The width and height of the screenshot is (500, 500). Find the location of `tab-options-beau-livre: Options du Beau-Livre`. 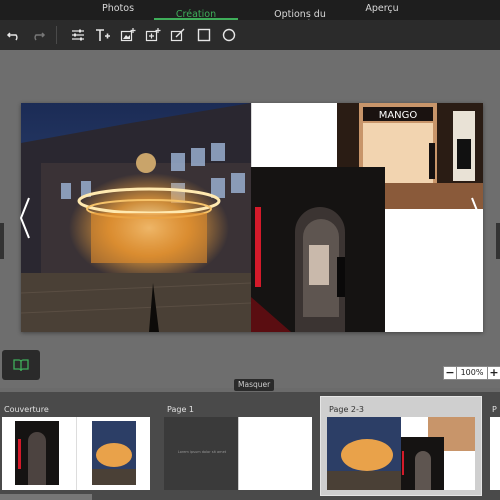

tab-options-beau-livre: Options du Beau-Livre is located at coordinates (300, 15).